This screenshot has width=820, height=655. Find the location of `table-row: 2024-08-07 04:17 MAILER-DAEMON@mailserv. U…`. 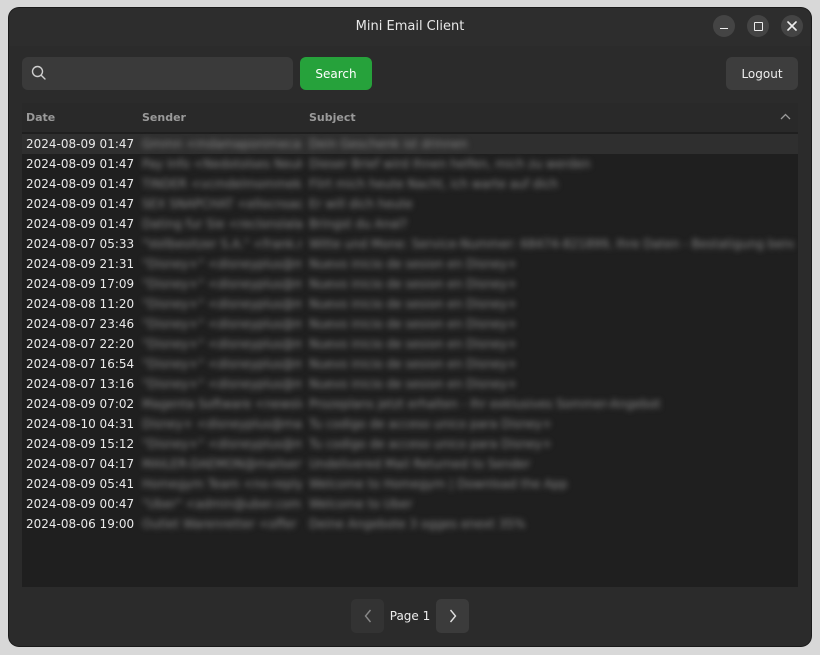

table-row: 2024-08-07 04:17 MAILER-DAEMON@mailserv. U… is located at coordinates (410, 464).